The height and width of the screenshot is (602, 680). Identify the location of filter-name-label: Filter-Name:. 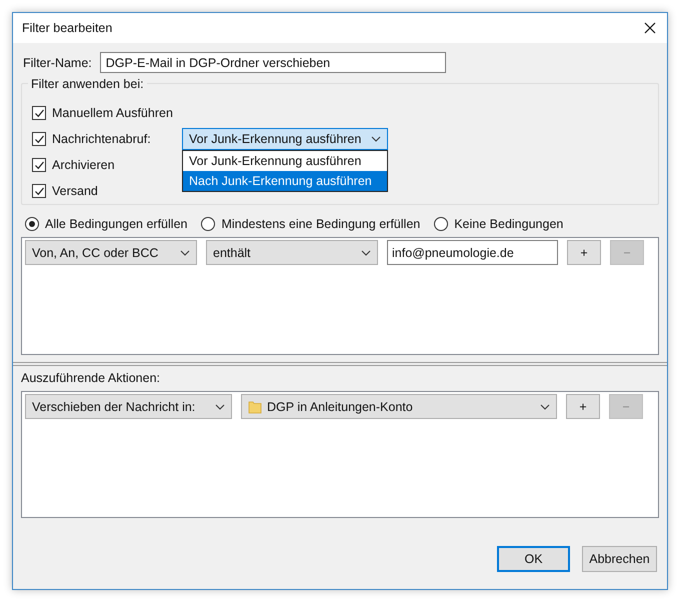
(57, 63).